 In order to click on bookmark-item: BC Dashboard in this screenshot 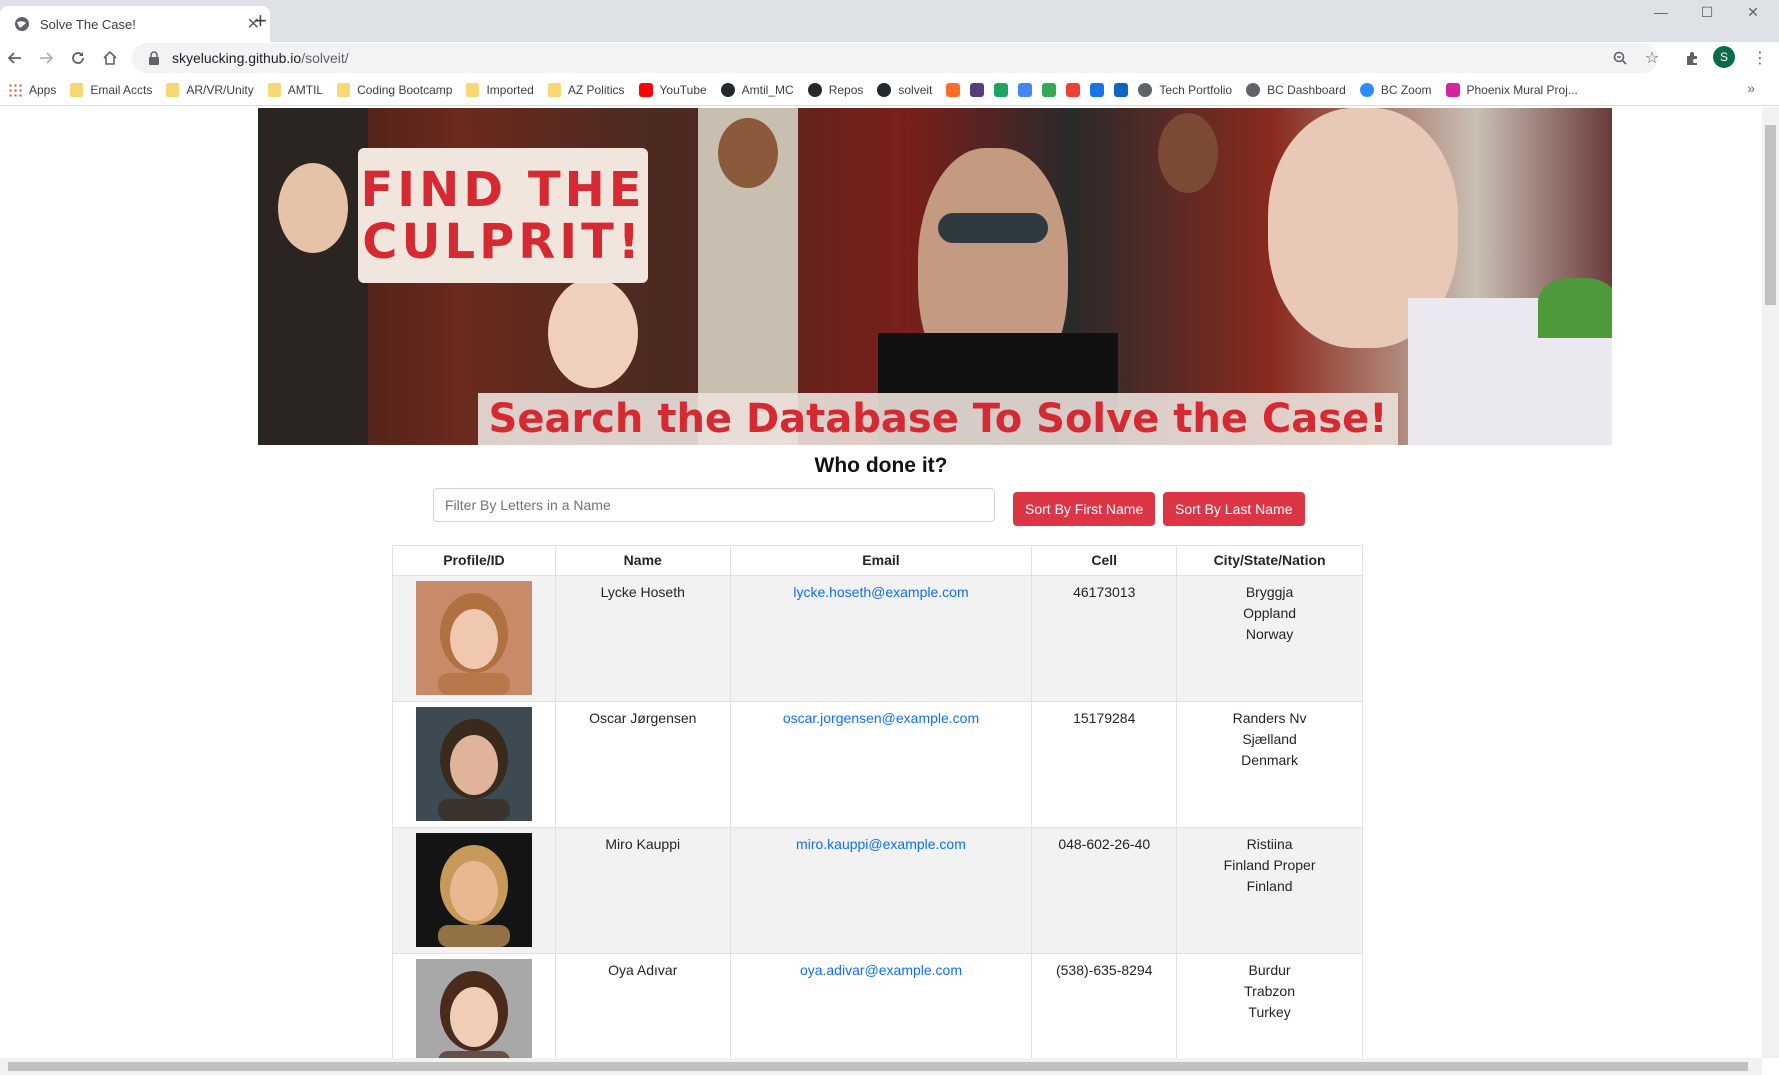, I will do `click(1296, 89)`.